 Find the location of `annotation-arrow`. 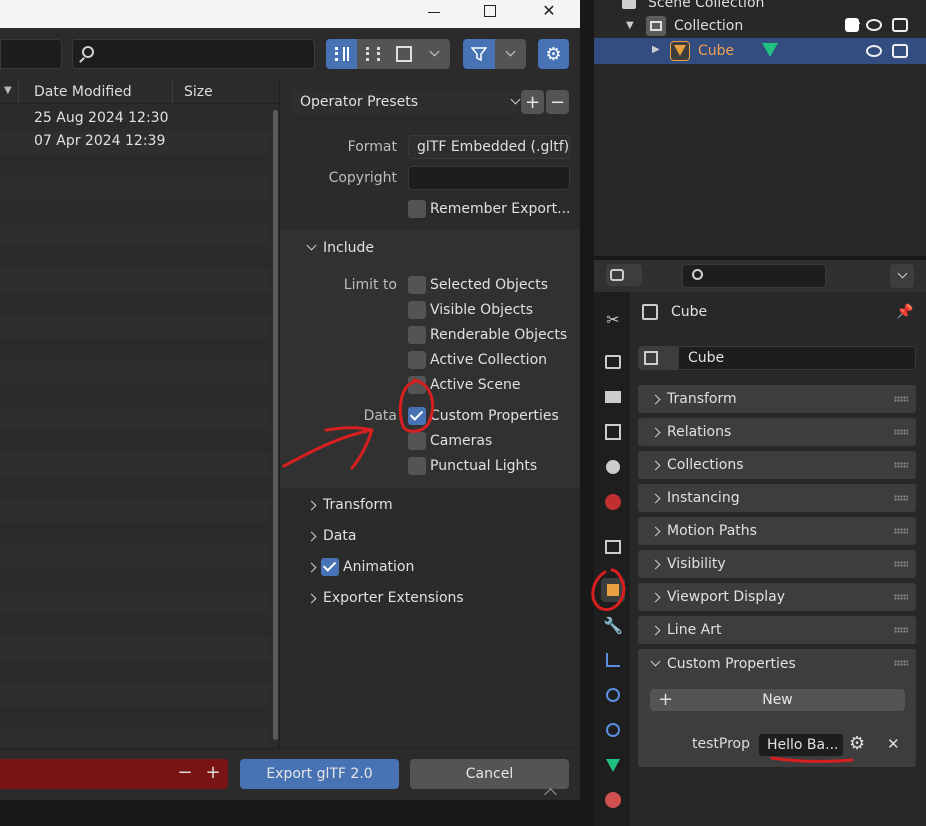

annotation-arrow is located at coordinates (328, 448).